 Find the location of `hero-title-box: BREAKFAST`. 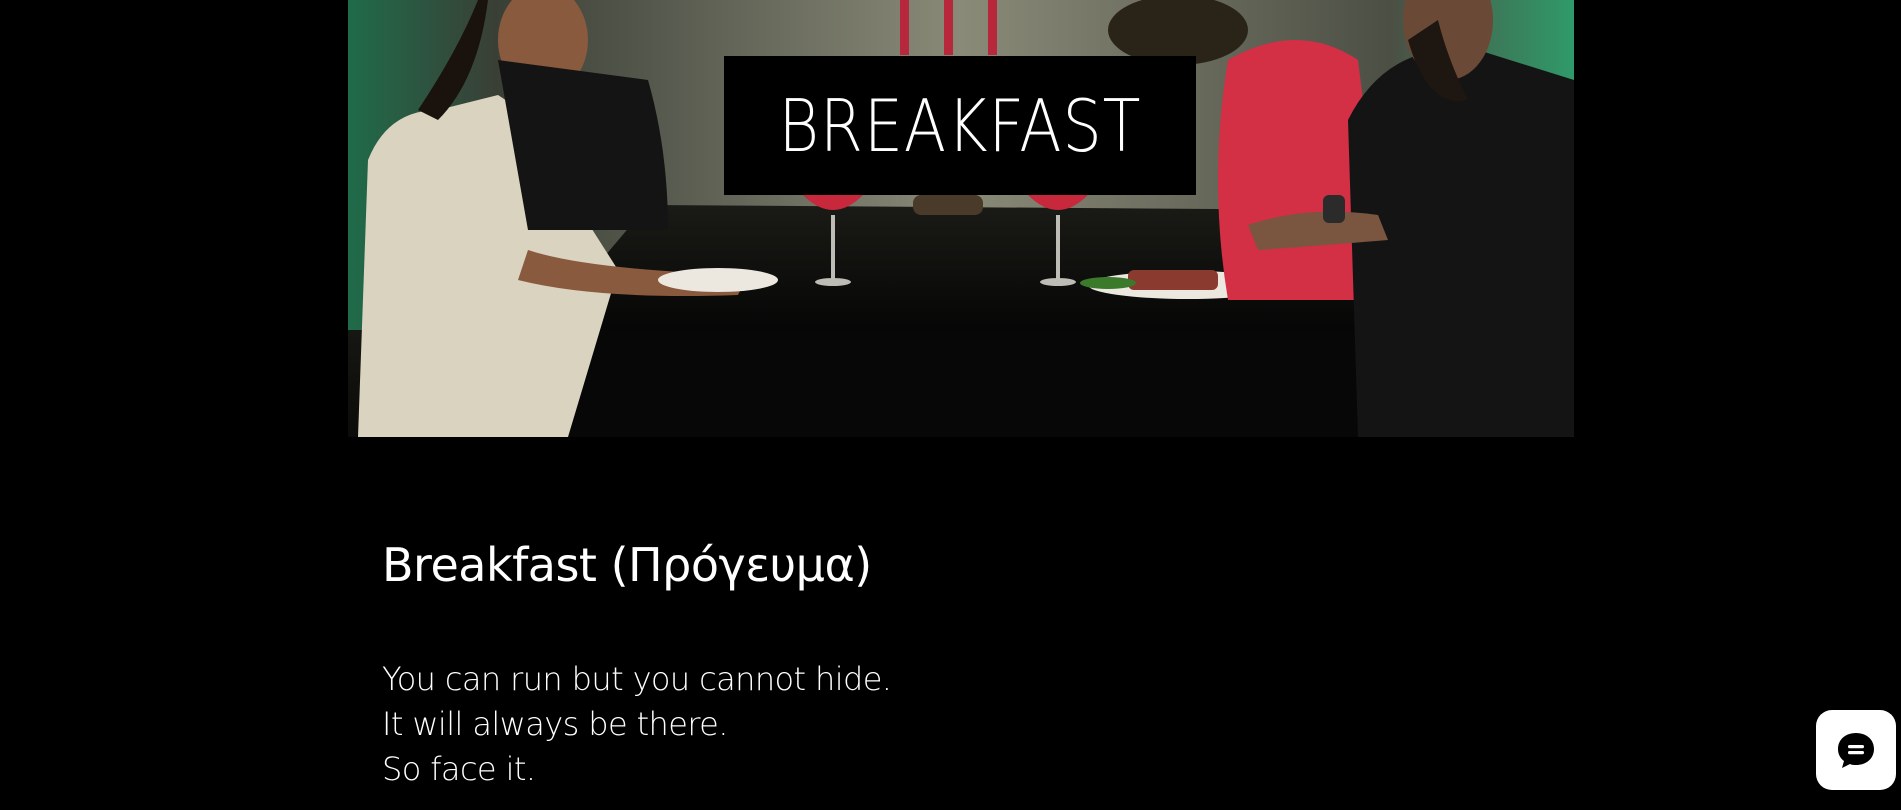

hero-title-box: BREAKFAST is located at coordinates (960, 125).